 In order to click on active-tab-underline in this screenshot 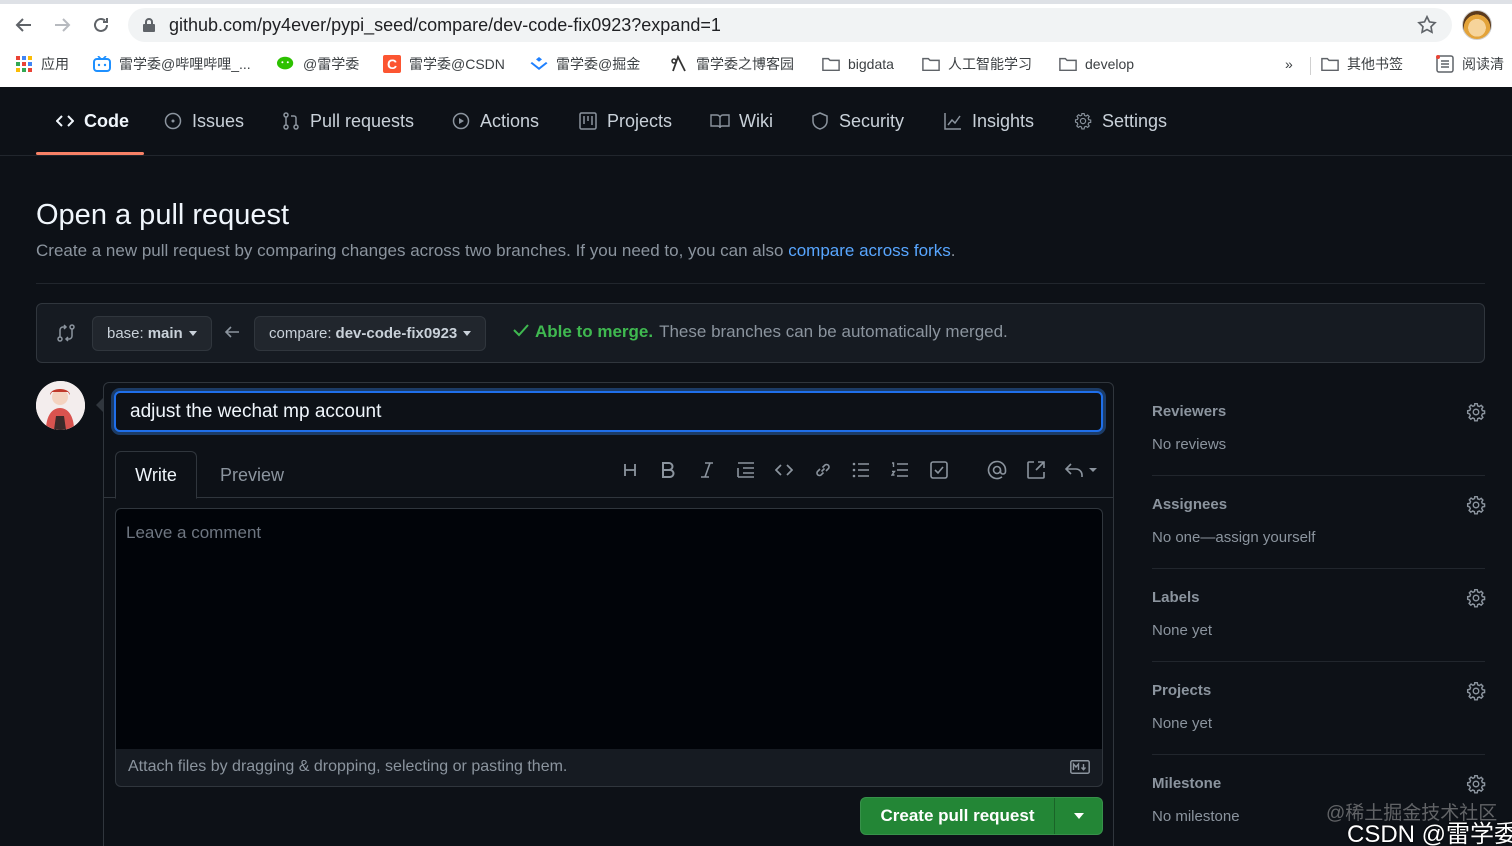, I will do `click(90, 153)`.